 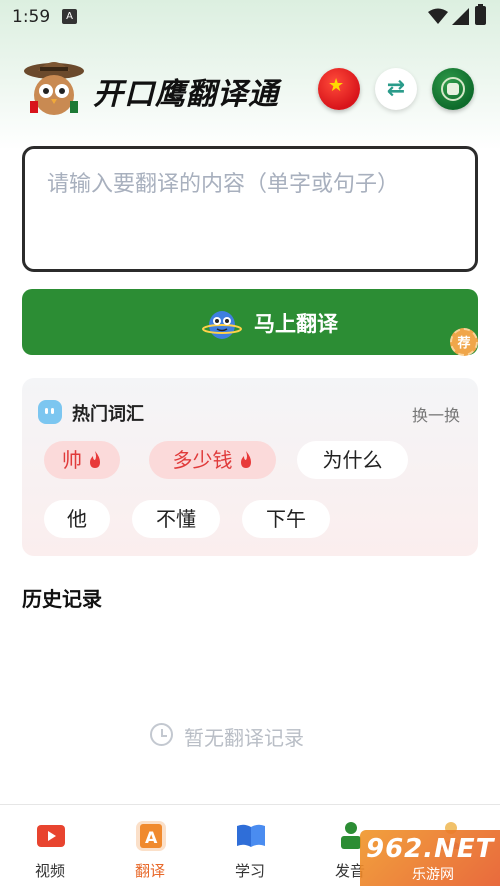 I want to click on arabic-flag-emblem, so click(x=453, y=89).